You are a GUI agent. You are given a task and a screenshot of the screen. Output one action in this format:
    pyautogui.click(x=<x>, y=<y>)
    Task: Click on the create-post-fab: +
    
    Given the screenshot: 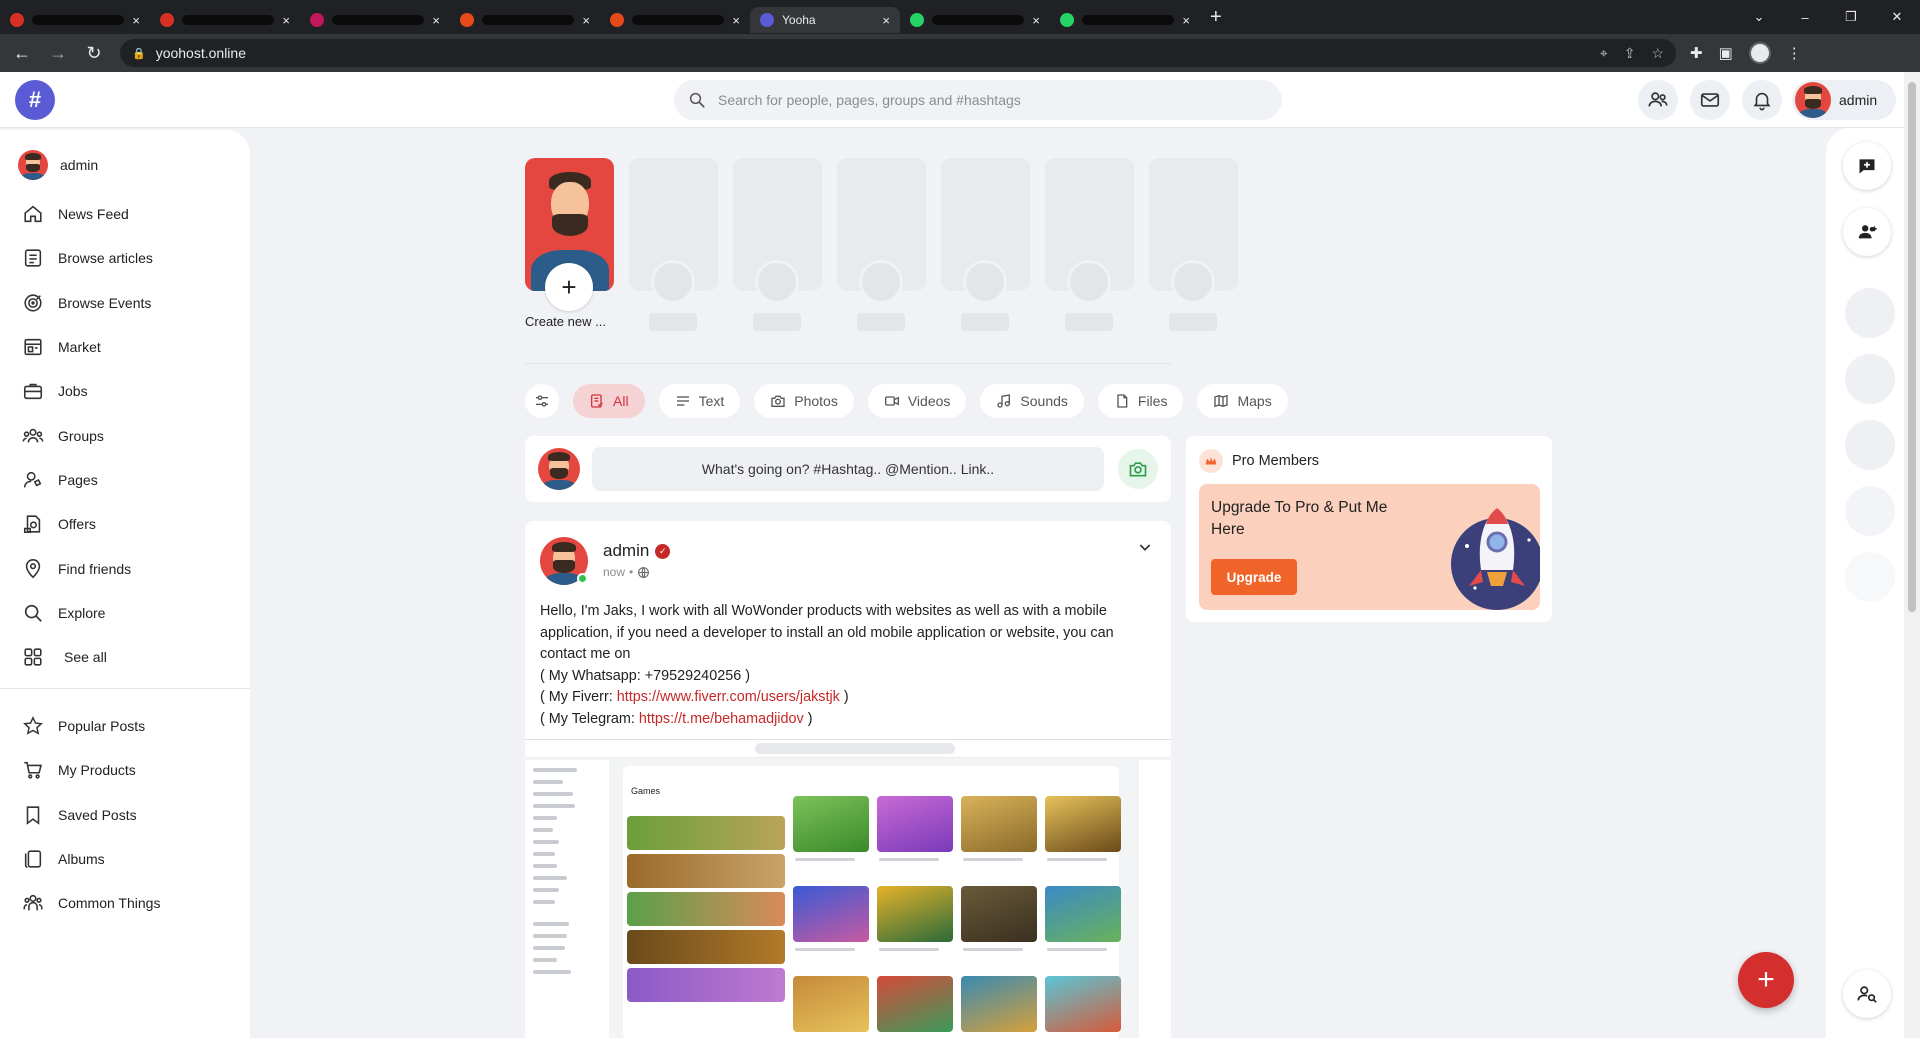 What is the action you would take?
    pyautogui.click(x=1766, y=980)
    